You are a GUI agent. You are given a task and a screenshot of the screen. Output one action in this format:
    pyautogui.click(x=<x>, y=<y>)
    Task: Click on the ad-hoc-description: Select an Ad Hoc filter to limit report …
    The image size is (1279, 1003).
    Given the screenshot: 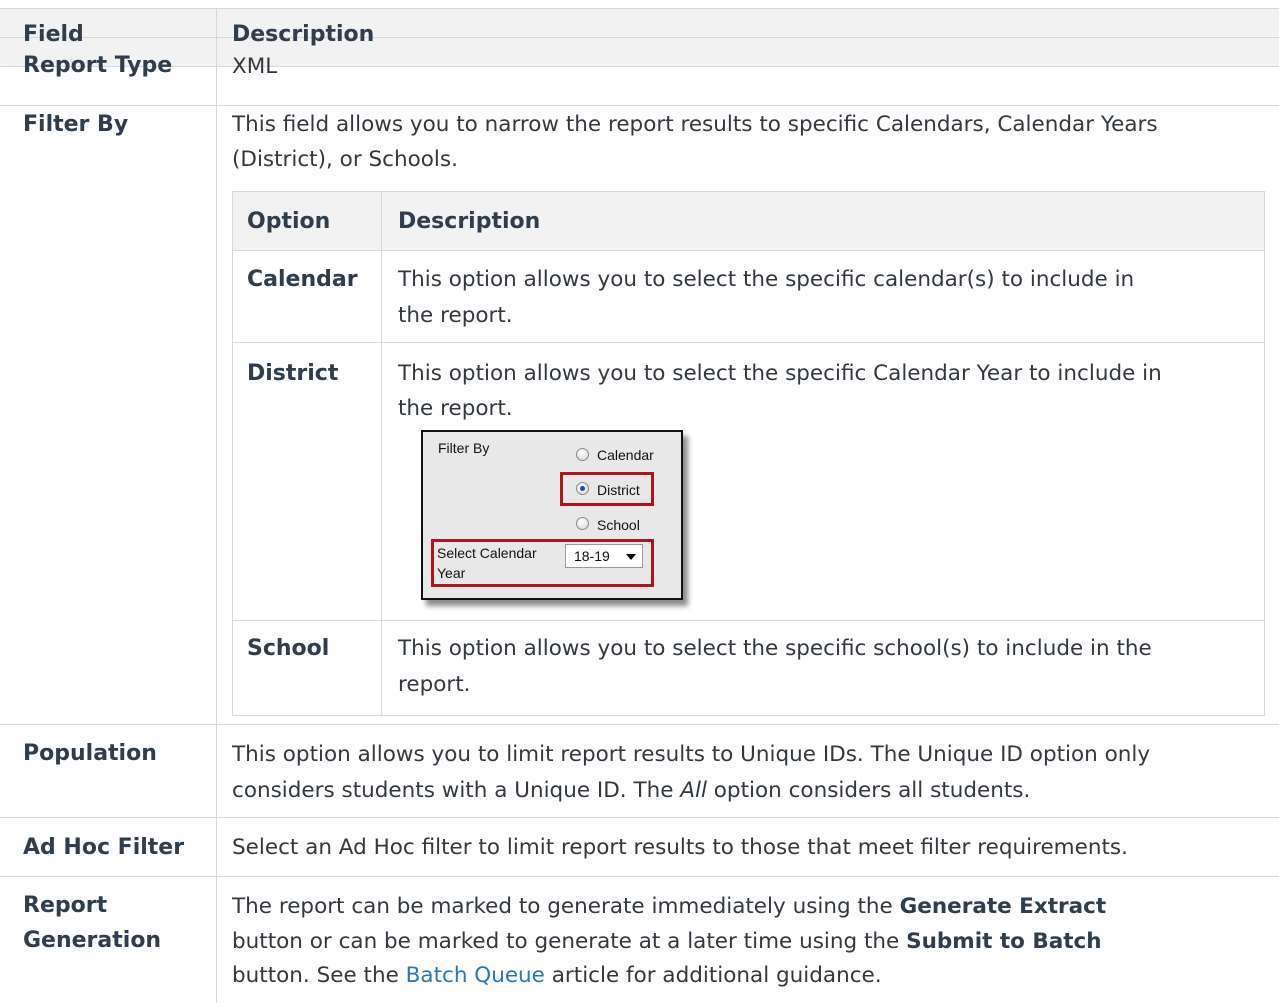 What is the action you would take?
    pyautogui.click(x=680, y=847)
    